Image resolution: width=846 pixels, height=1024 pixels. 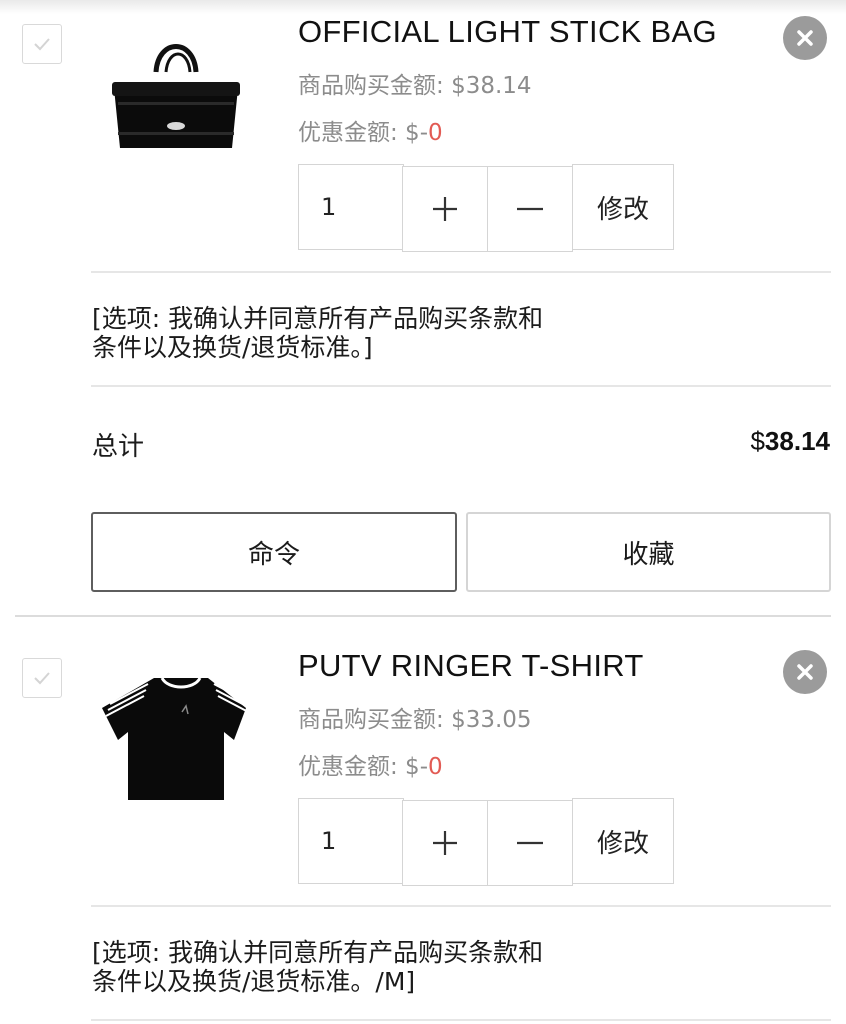 I want to click on total-label: 总计, so click(x=118, y=447).